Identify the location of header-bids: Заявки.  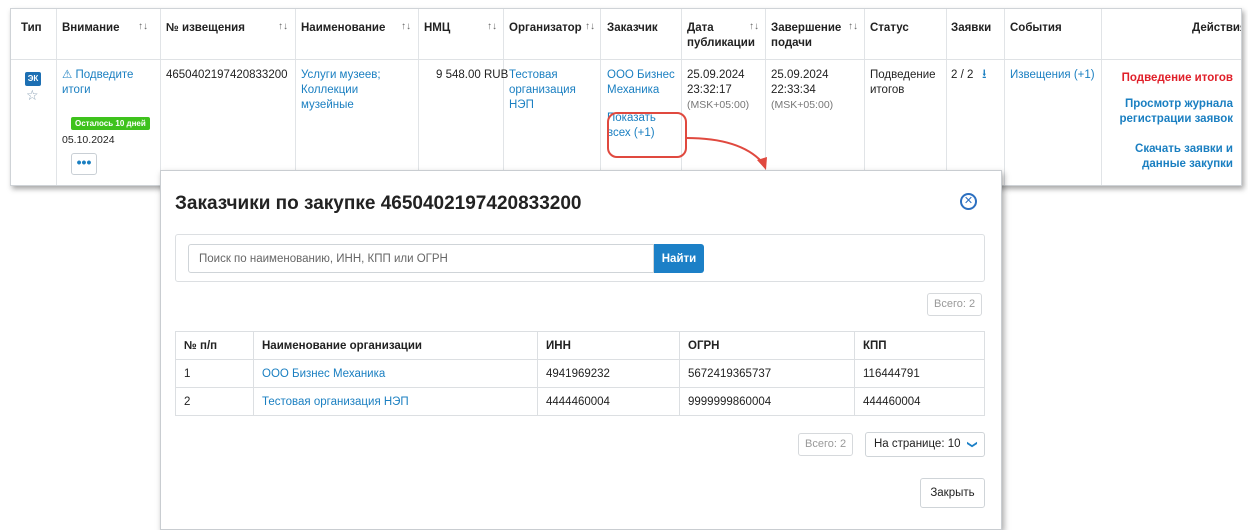
(971, 28).